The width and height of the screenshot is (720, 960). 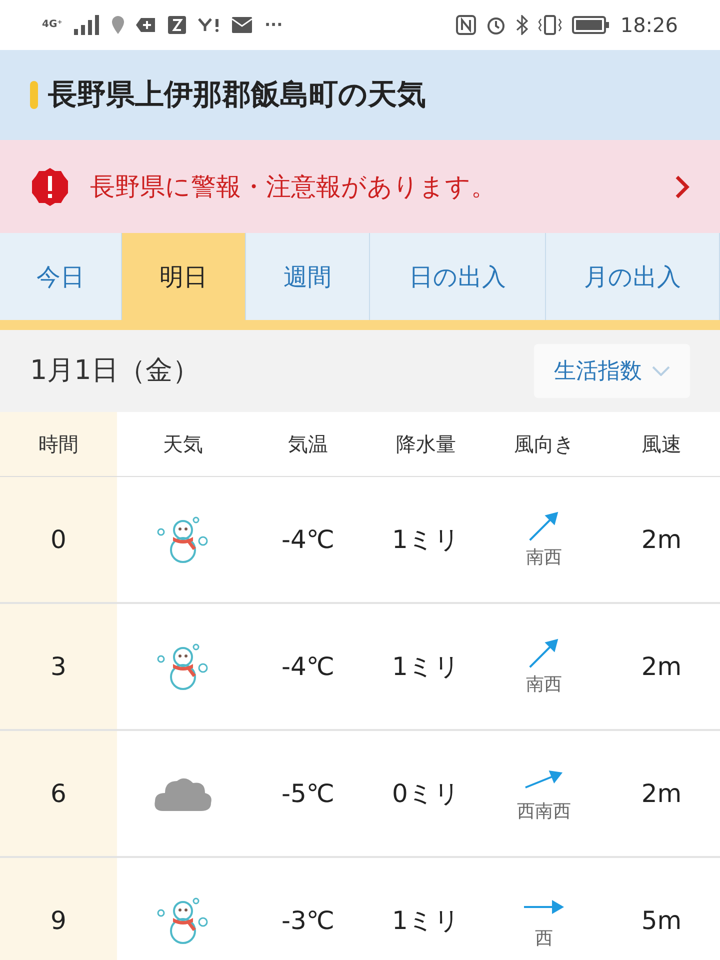 I want to click on signal-icon, so click(x=87, y=25).